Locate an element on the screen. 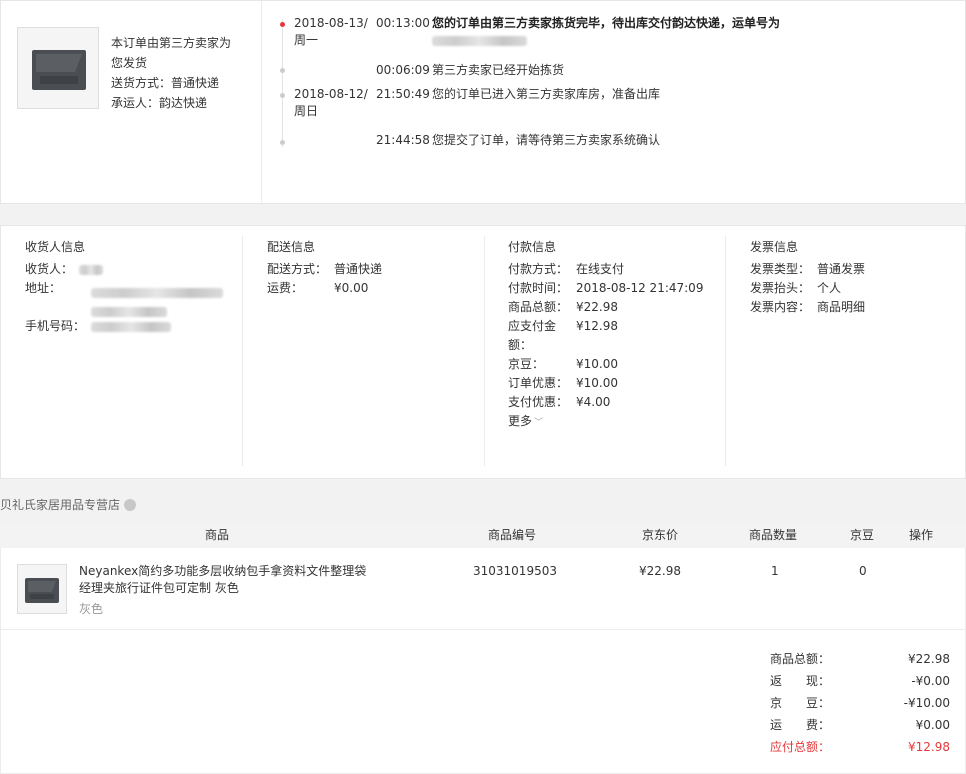  shipping-method-label: 送货方式： is located at coordinates (141, 83).